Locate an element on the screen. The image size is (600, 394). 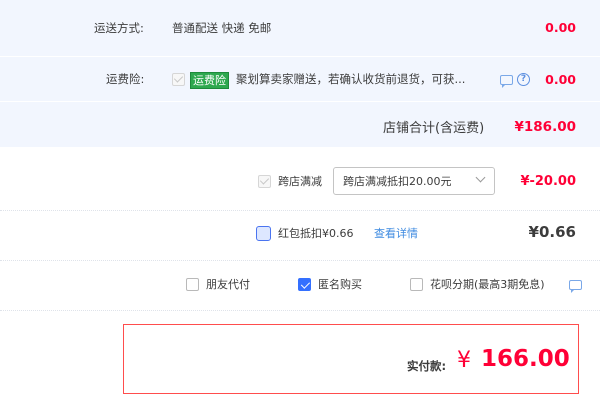
shipping-price: 0.00 is located at coordinates (560, 27).